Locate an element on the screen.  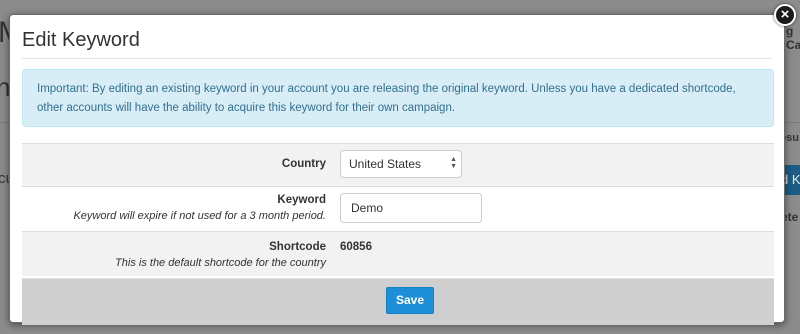
country-selected-value: United States is located at coordinates (385, 164).